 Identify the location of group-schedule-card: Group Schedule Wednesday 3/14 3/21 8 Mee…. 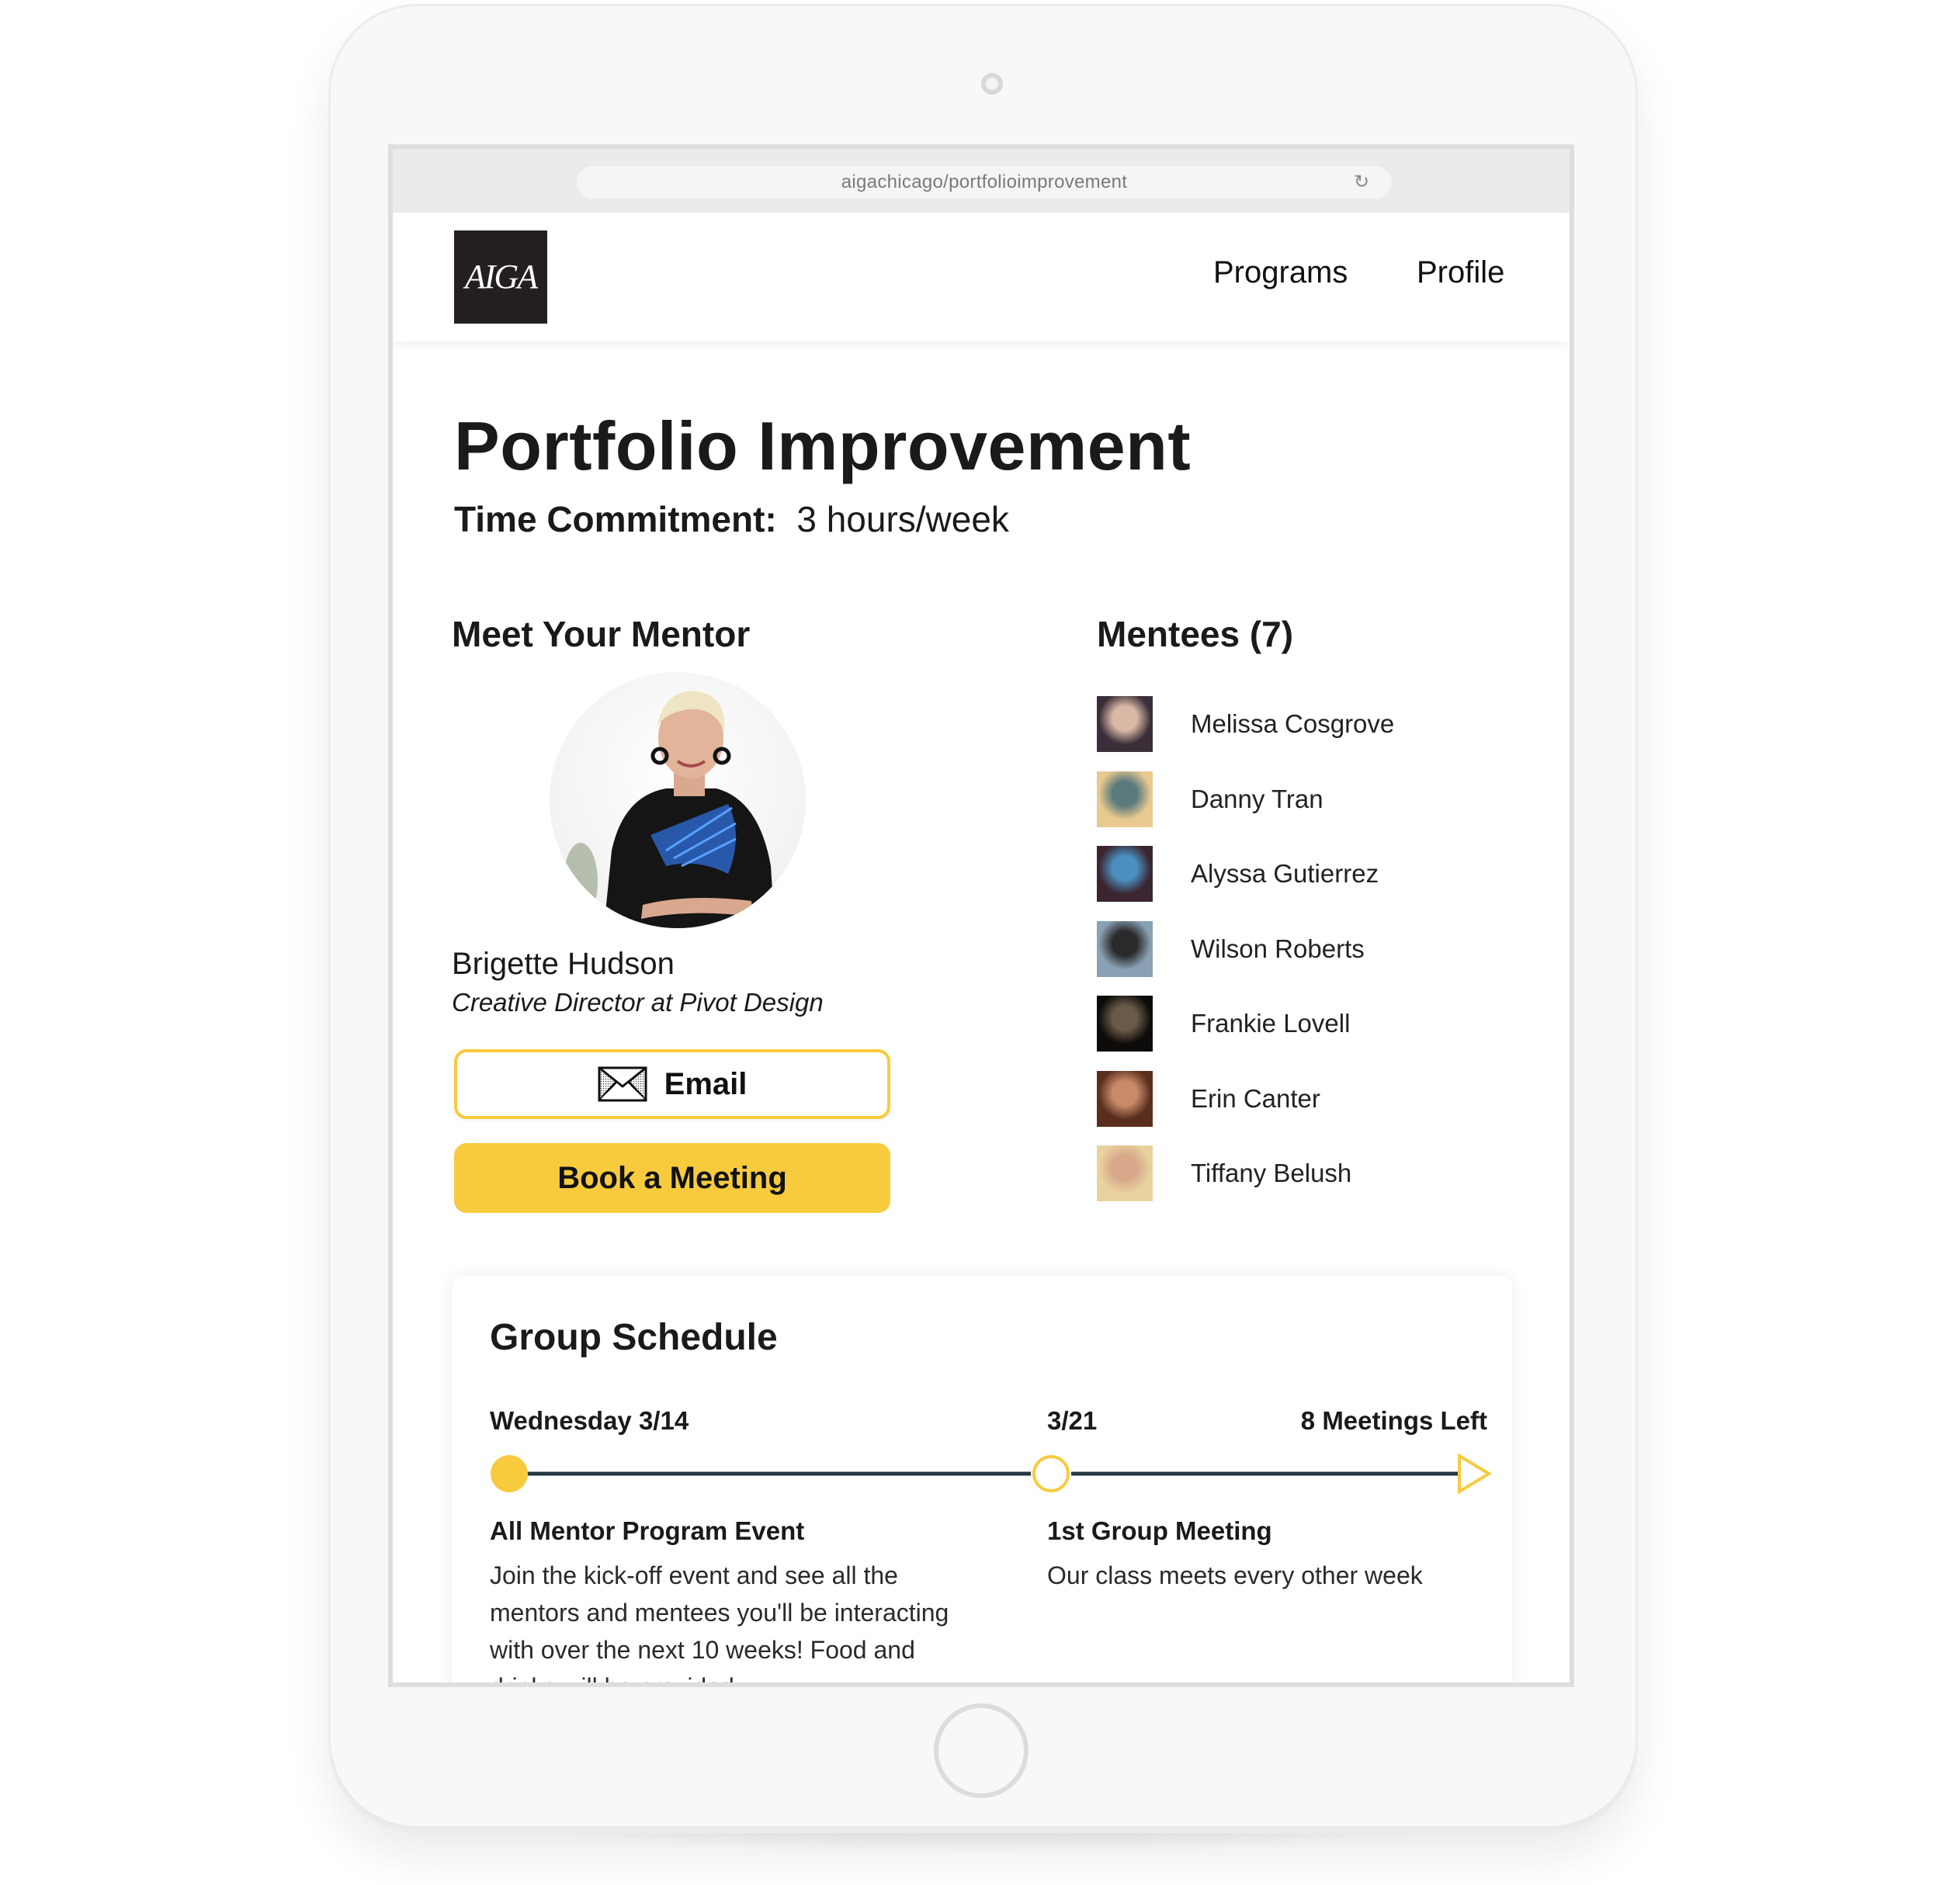
(982, 1481).